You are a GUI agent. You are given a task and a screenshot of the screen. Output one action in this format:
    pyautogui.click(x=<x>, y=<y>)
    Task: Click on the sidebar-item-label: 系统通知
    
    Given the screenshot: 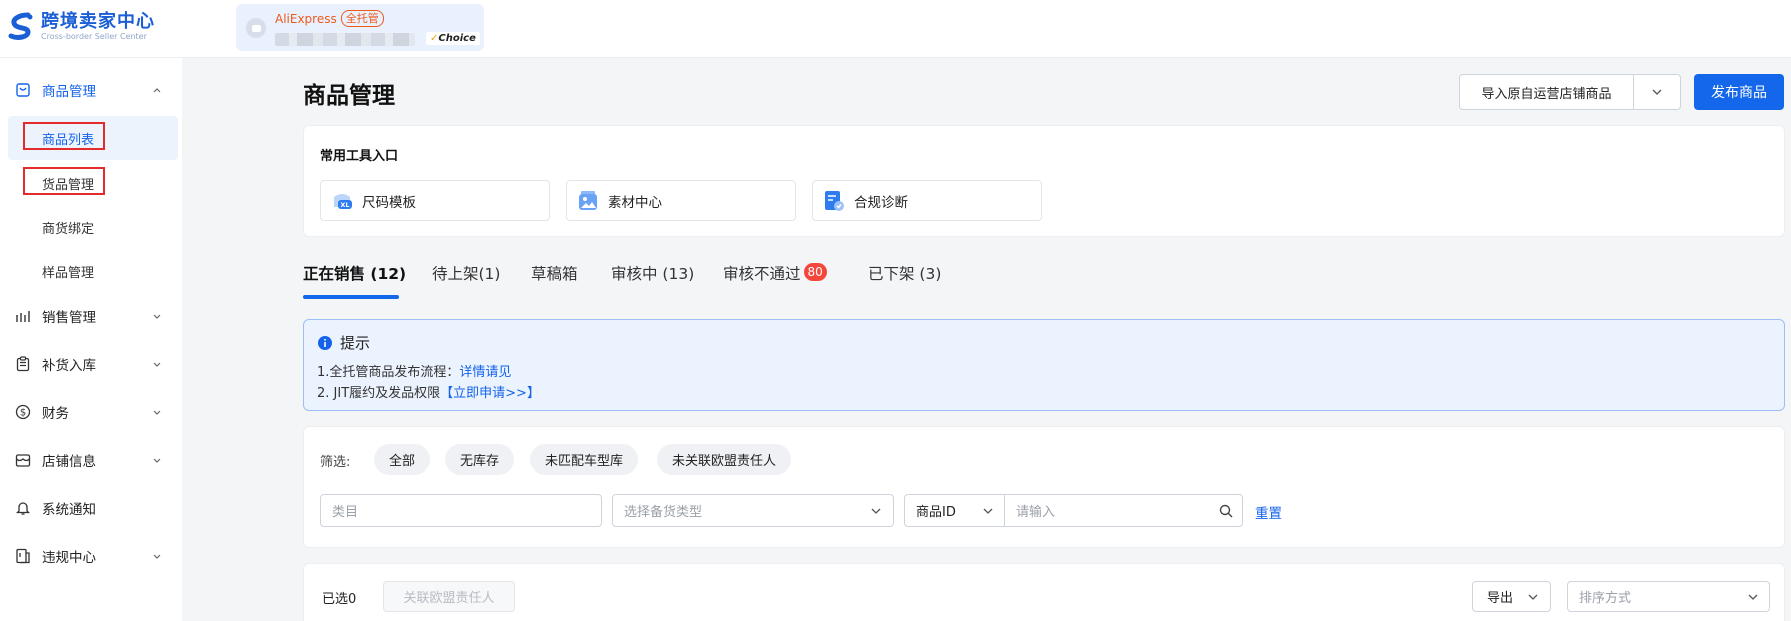 What is the action you would take?
    pyautogui.click(x=69, y=510)
    